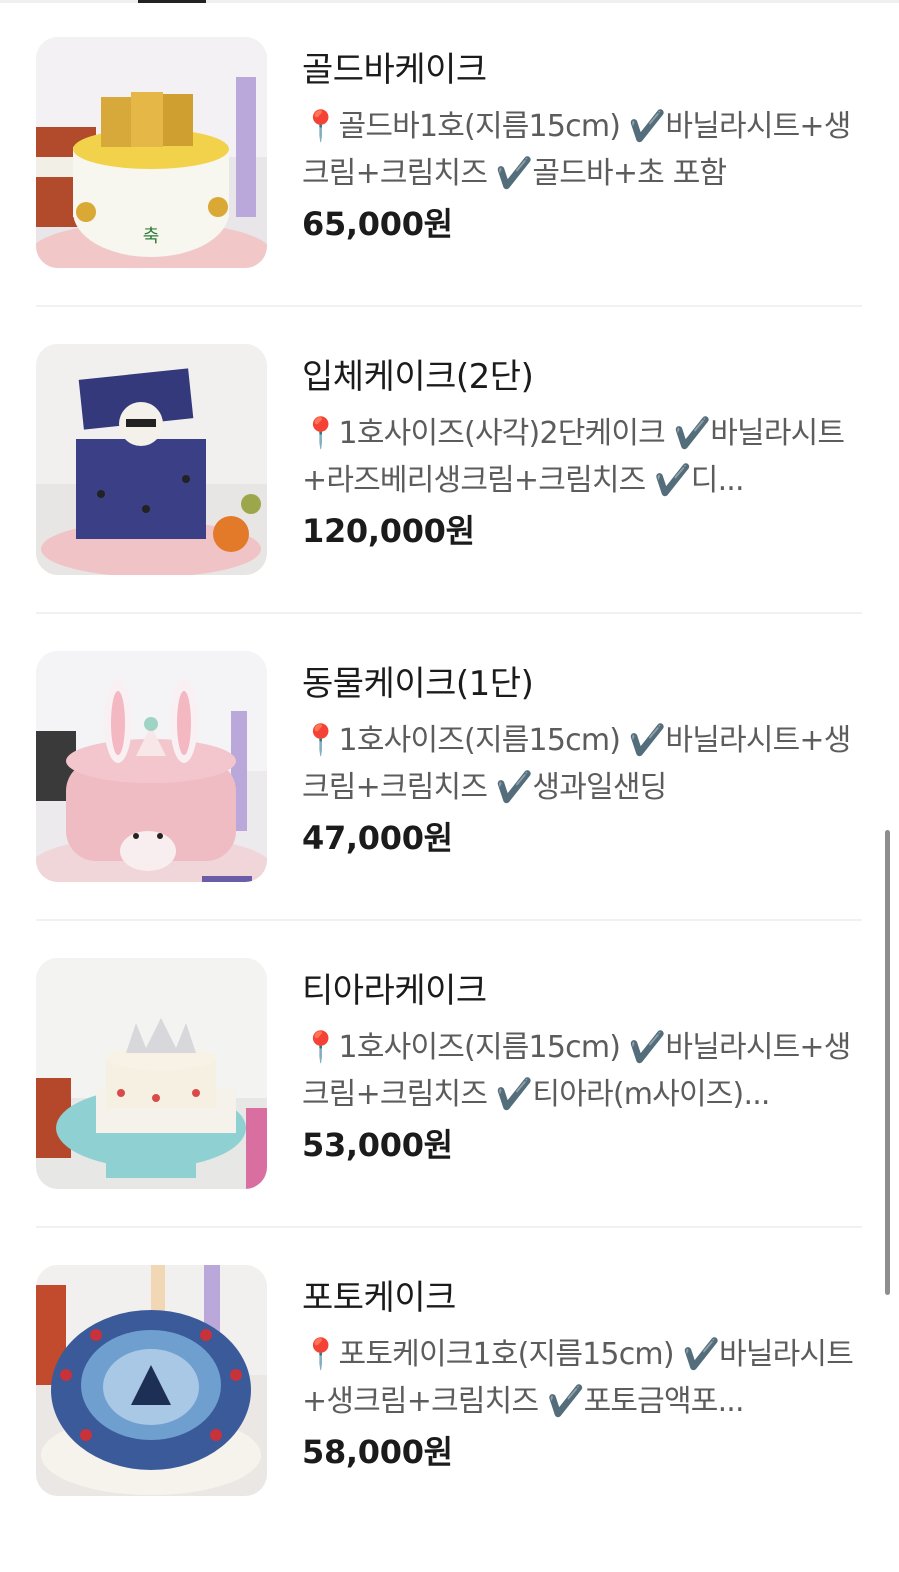  I want to click on product-name: 티아라케이크, so click(582, 991).